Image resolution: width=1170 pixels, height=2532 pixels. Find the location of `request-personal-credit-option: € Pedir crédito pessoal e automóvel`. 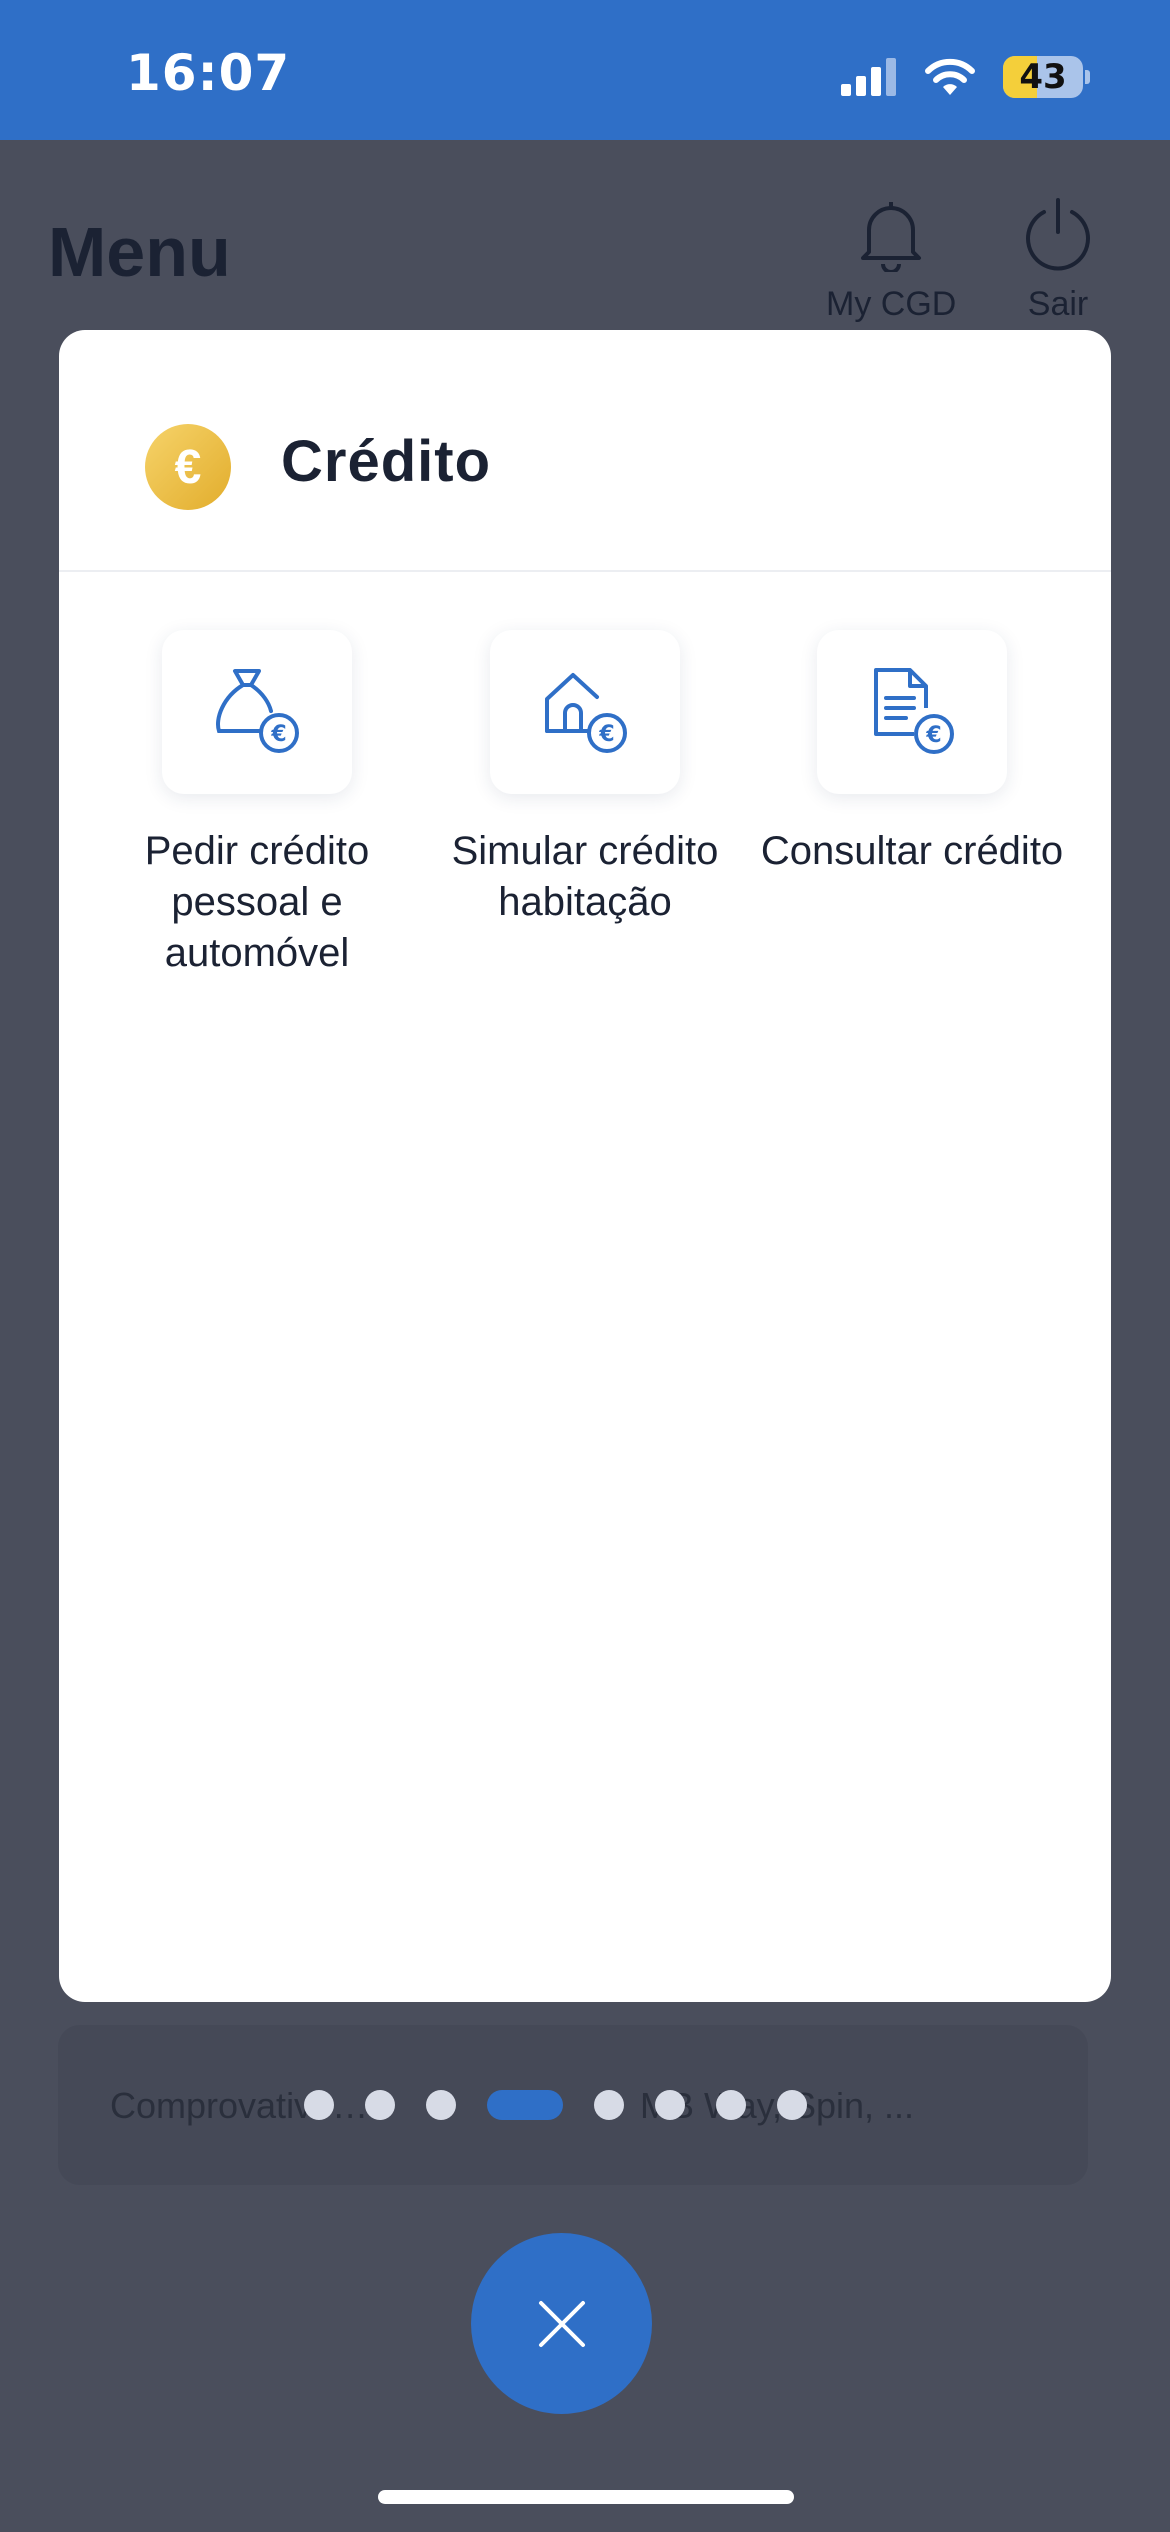

request-personal-credit-option: € Pedir crédito pessoal e automóvel is located at coordinates (257, 804).